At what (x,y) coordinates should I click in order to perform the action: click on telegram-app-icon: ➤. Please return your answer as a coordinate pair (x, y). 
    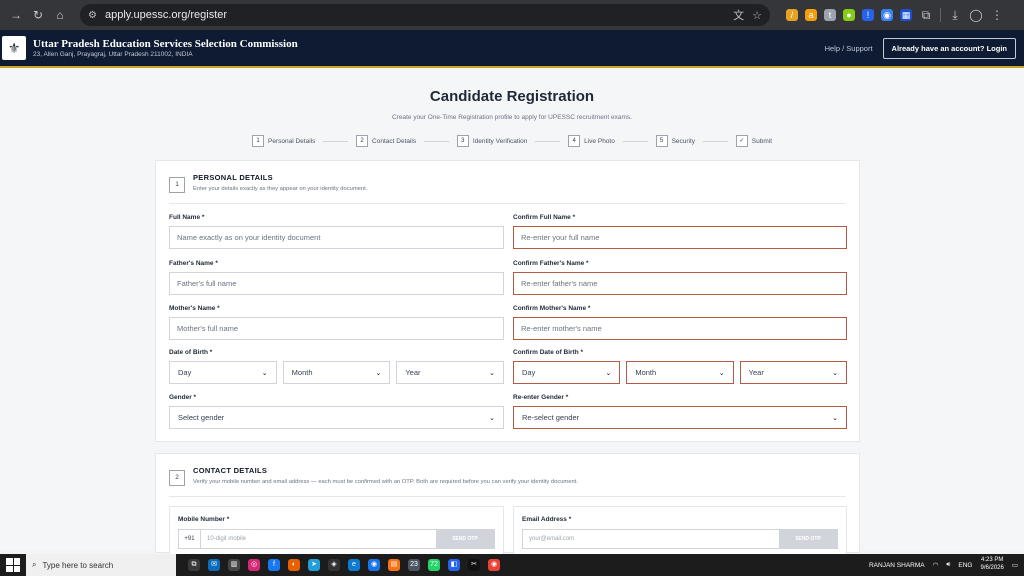
    Looking at the image, I should click on (314, 565).